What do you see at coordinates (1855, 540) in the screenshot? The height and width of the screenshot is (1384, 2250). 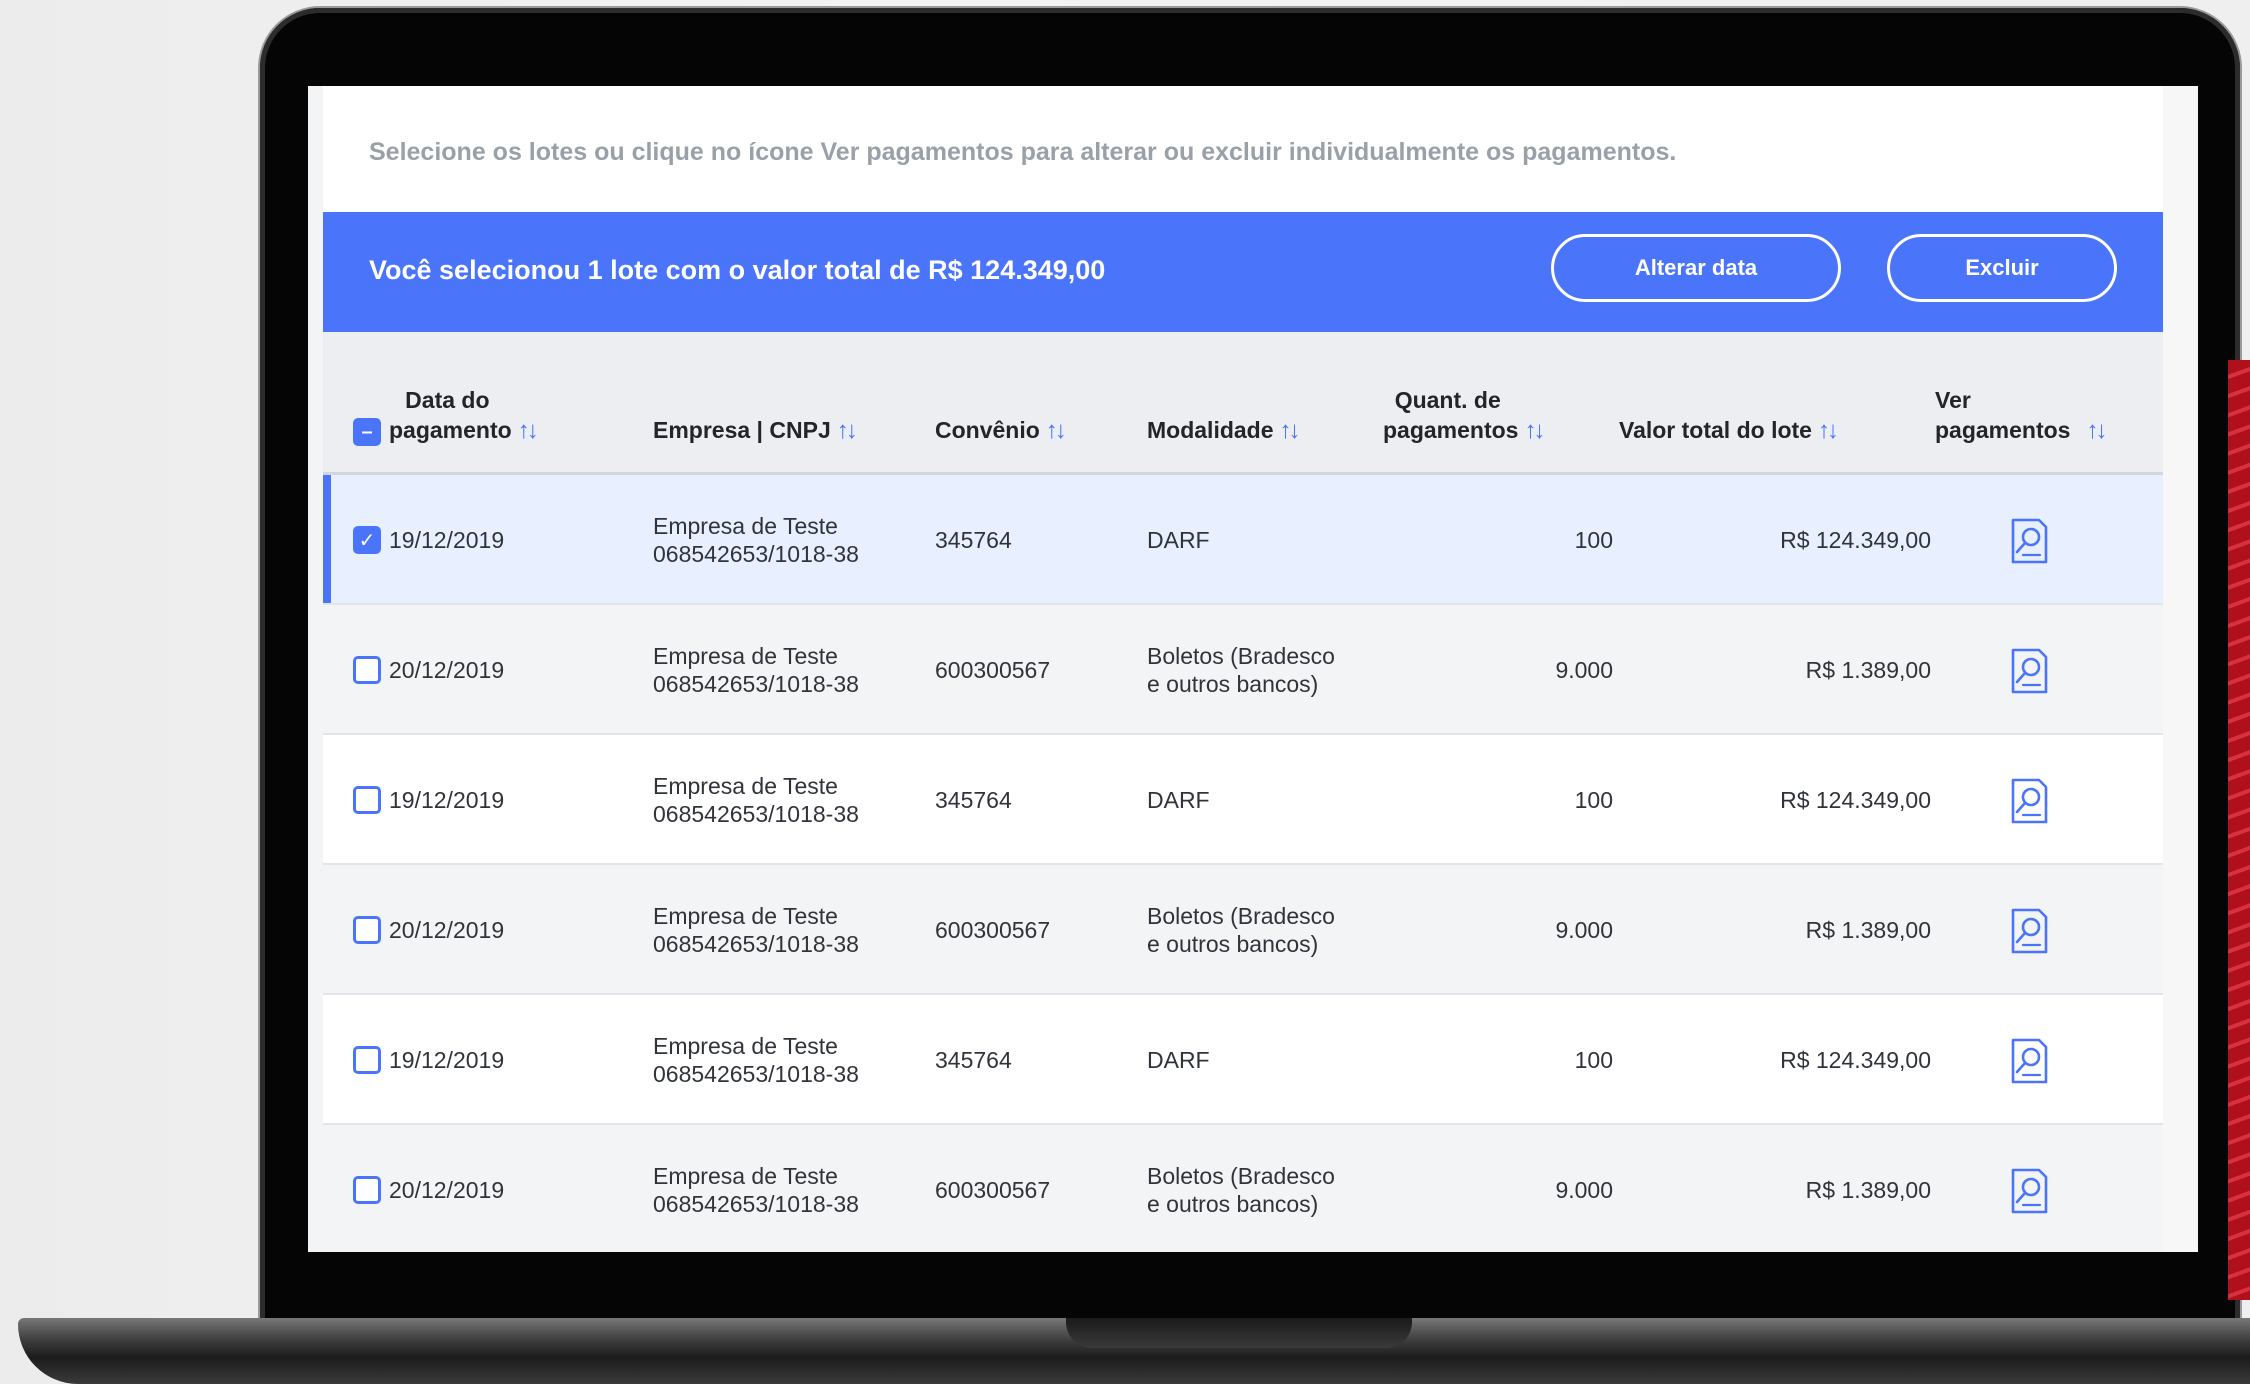 I see `lot-total-value: R$ 124.349,00` at bounding box center [1855, 540].